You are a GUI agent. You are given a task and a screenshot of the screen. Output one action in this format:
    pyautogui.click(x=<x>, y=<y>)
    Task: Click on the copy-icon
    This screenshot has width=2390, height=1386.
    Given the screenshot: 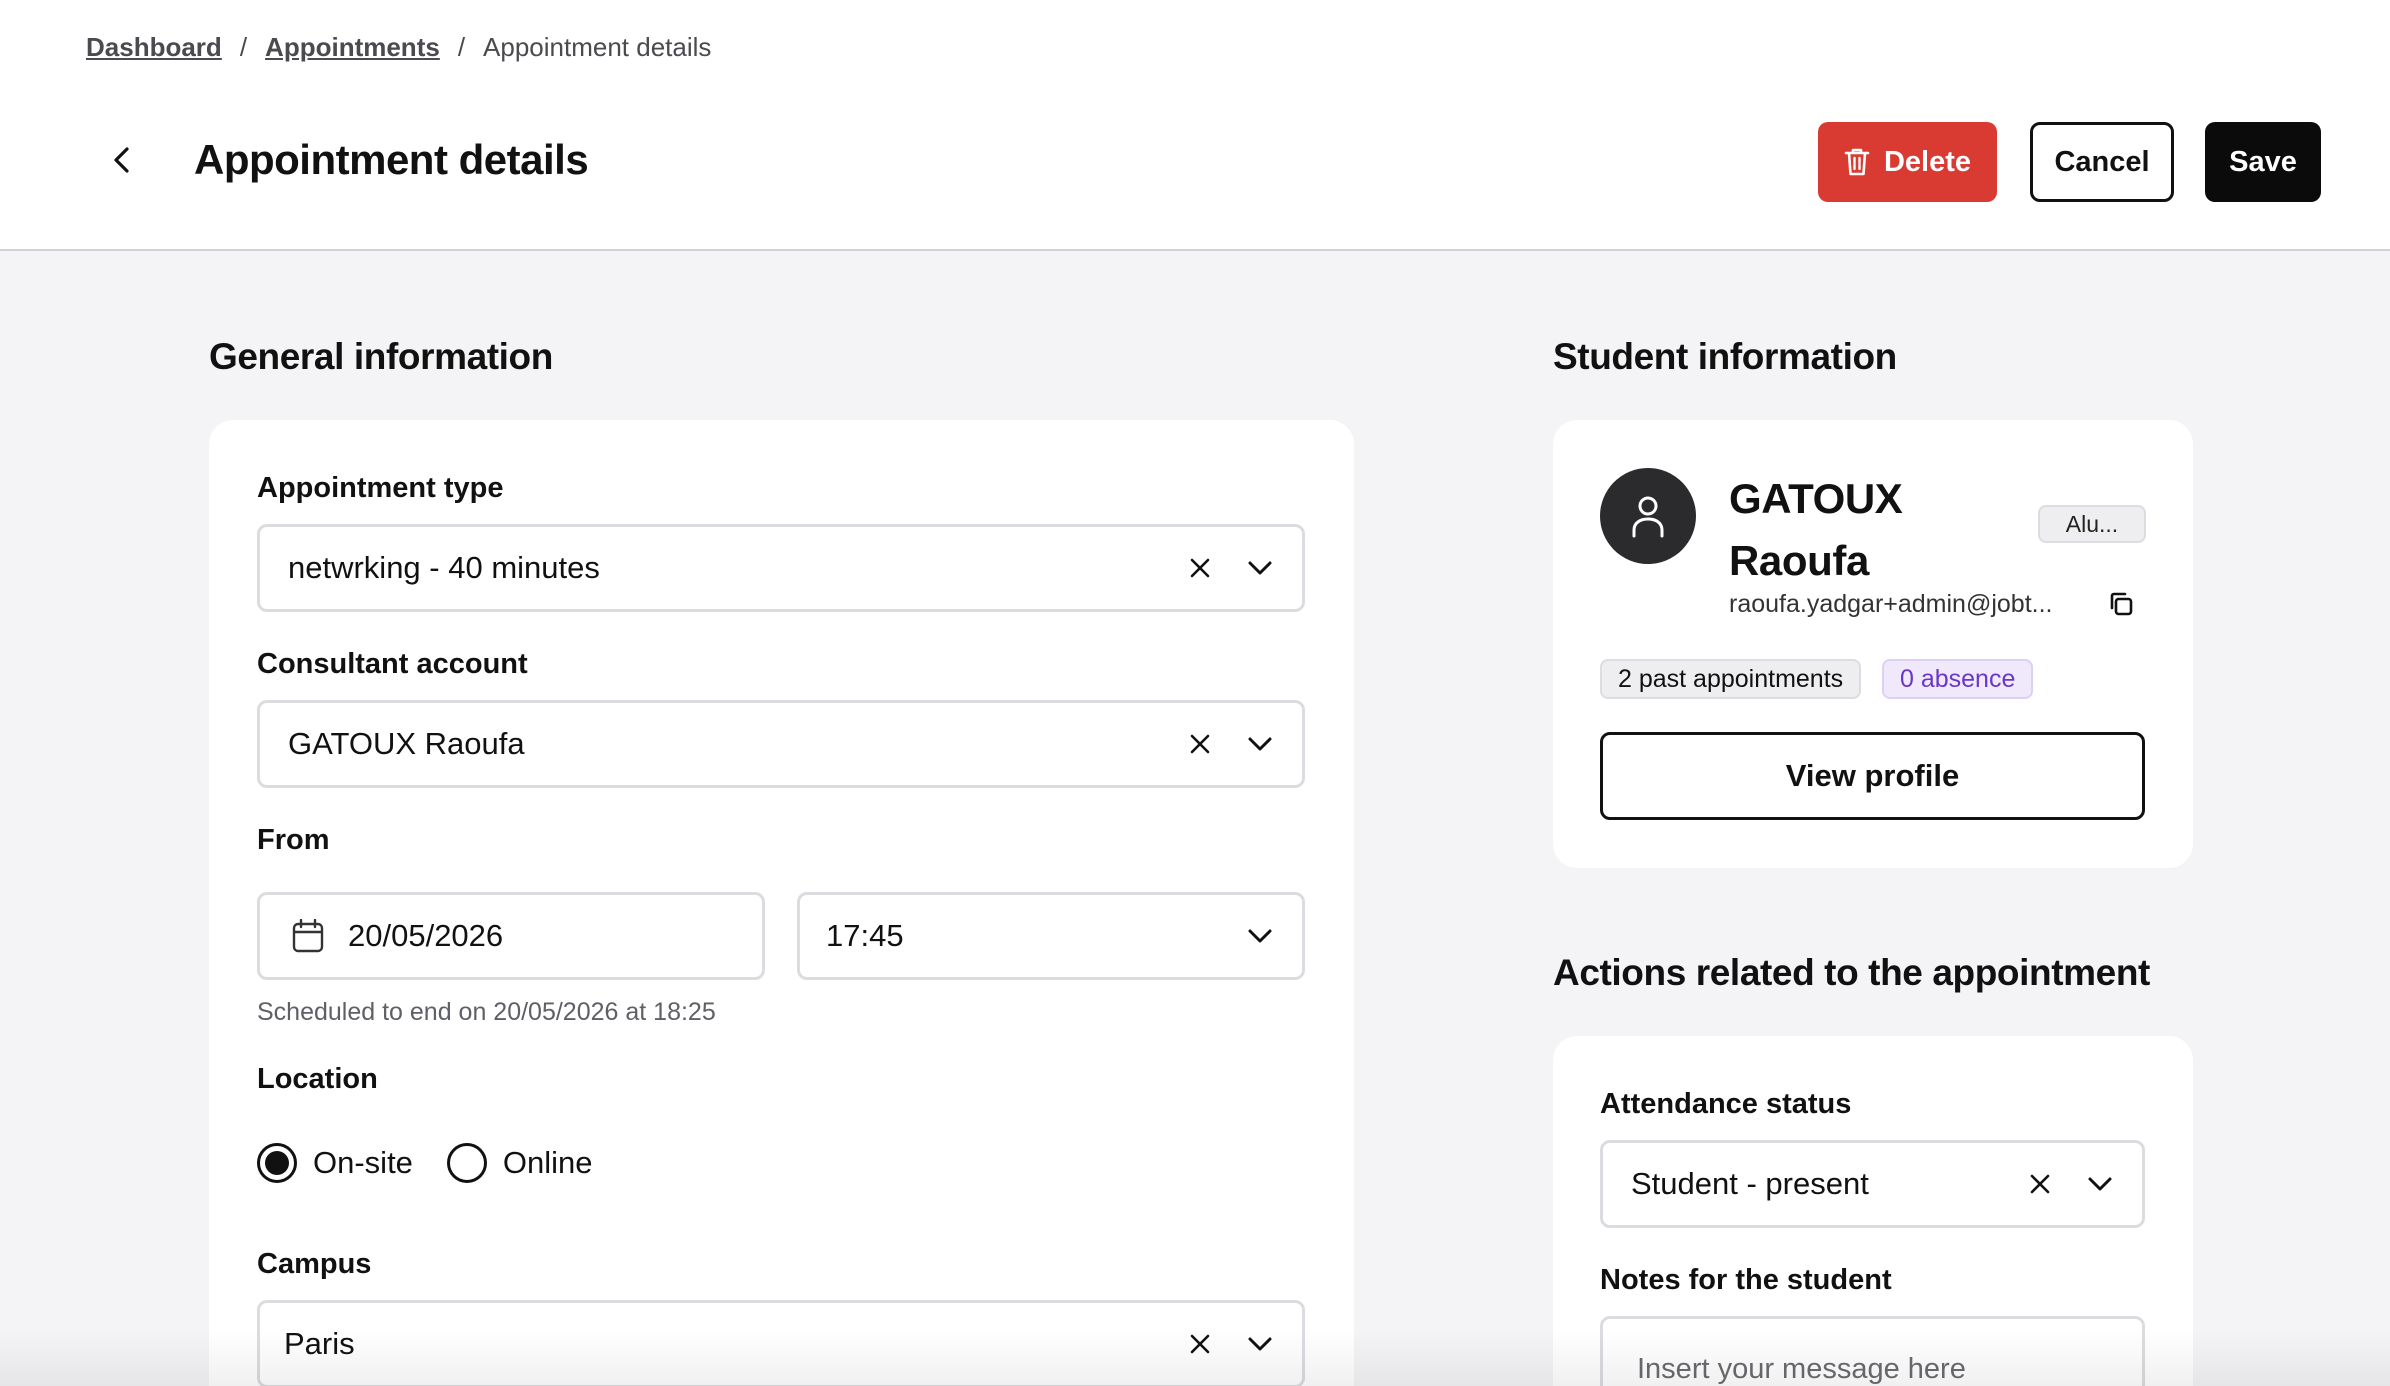 What is the action you would take?
    pyautogui.click(x=2121, y=604)
    